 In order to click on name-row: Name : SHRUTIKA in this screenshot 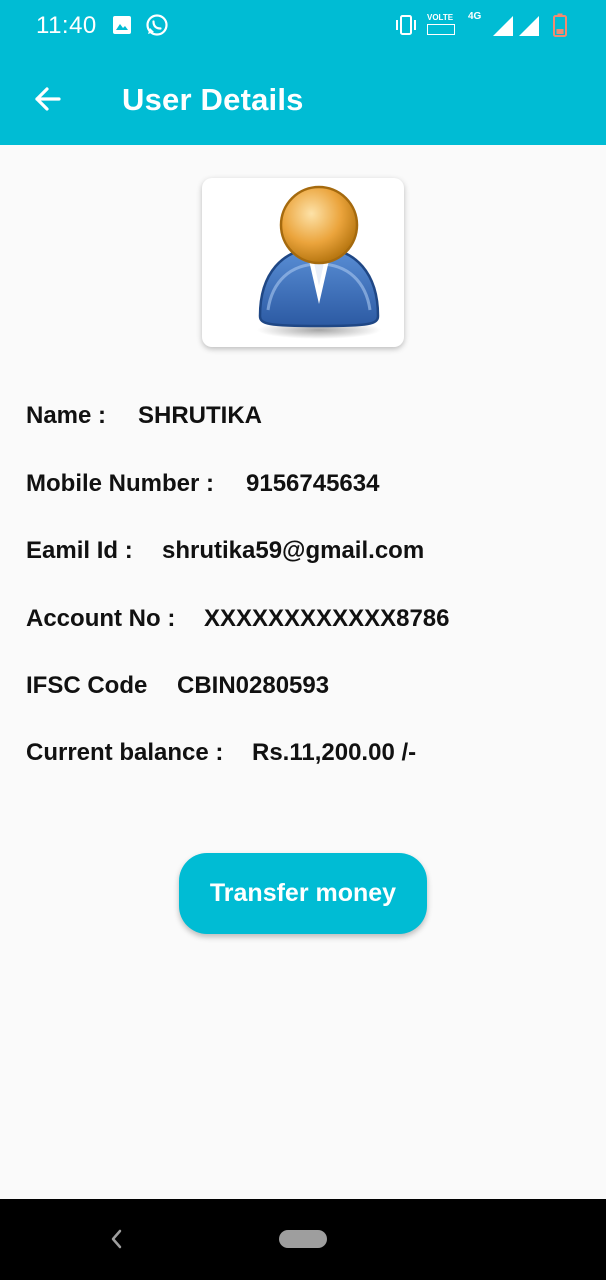, I will do `click(144, 416)`.